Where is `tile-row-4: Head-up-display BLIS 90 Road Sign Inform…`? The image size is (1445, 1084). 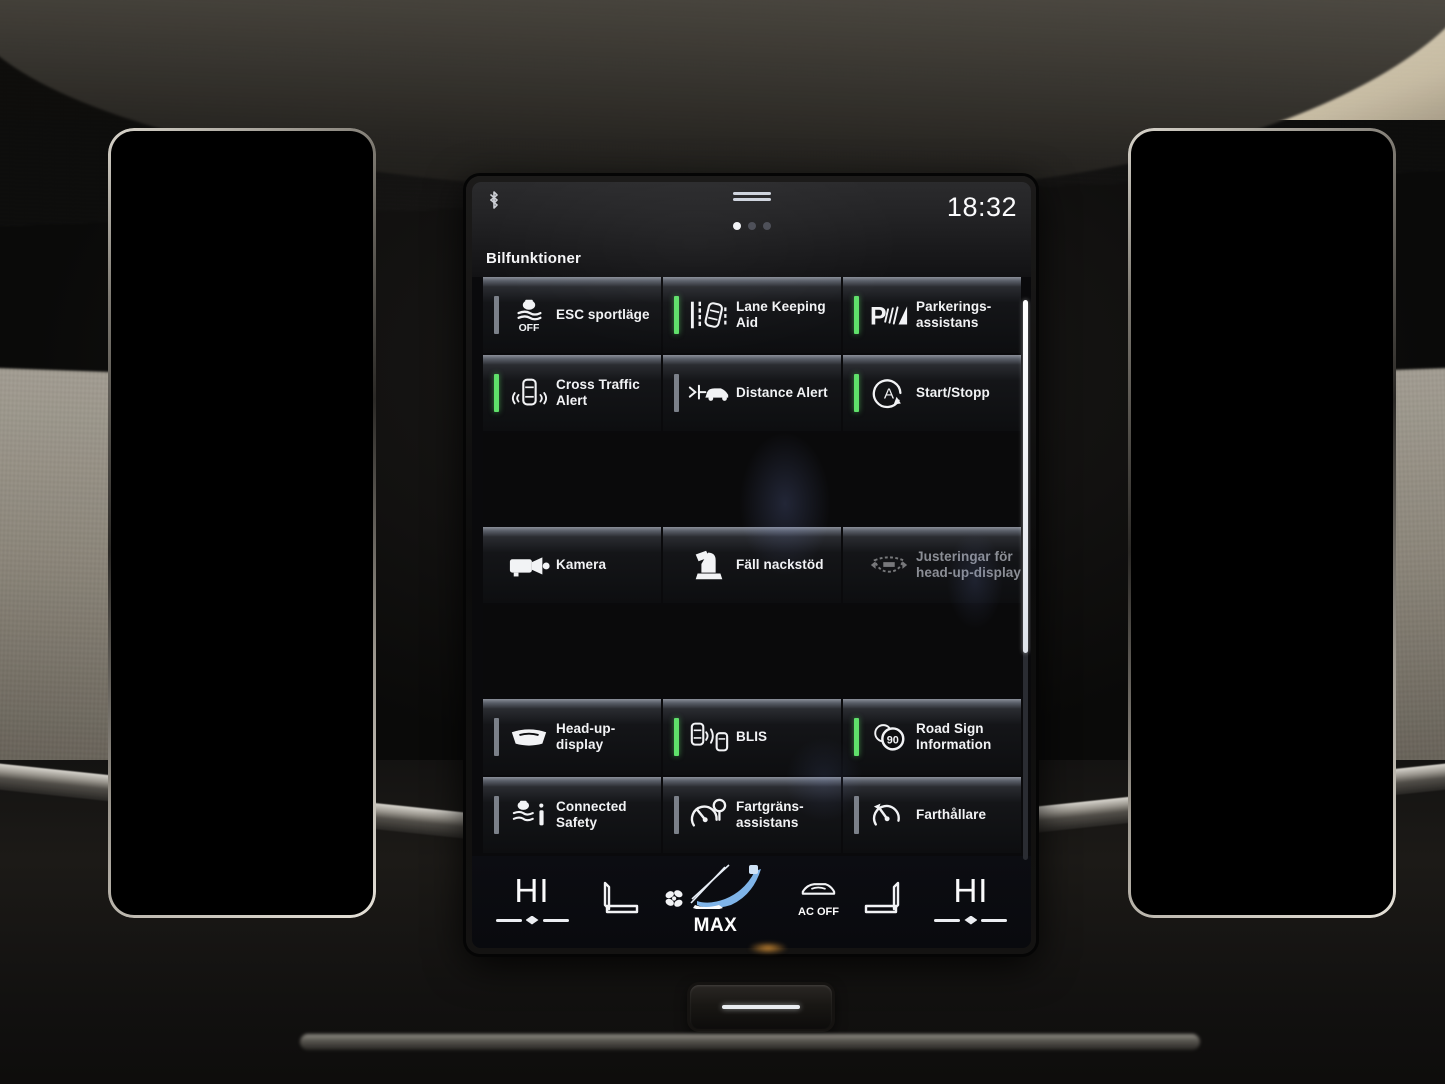
tile-row-4: Head-up-display BLIS 90 Road Sign Inform… is located at coordinates (752, 737).